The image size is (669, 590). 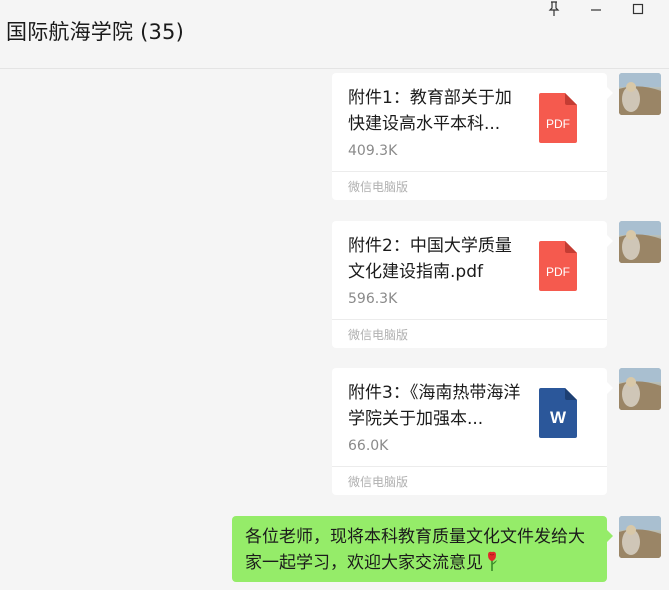 I want to click on file-message: 附件2：中国大学质量文化建设指南.pdf 596.3K 微信电脑版 PDF, so click(x=472, y=284).